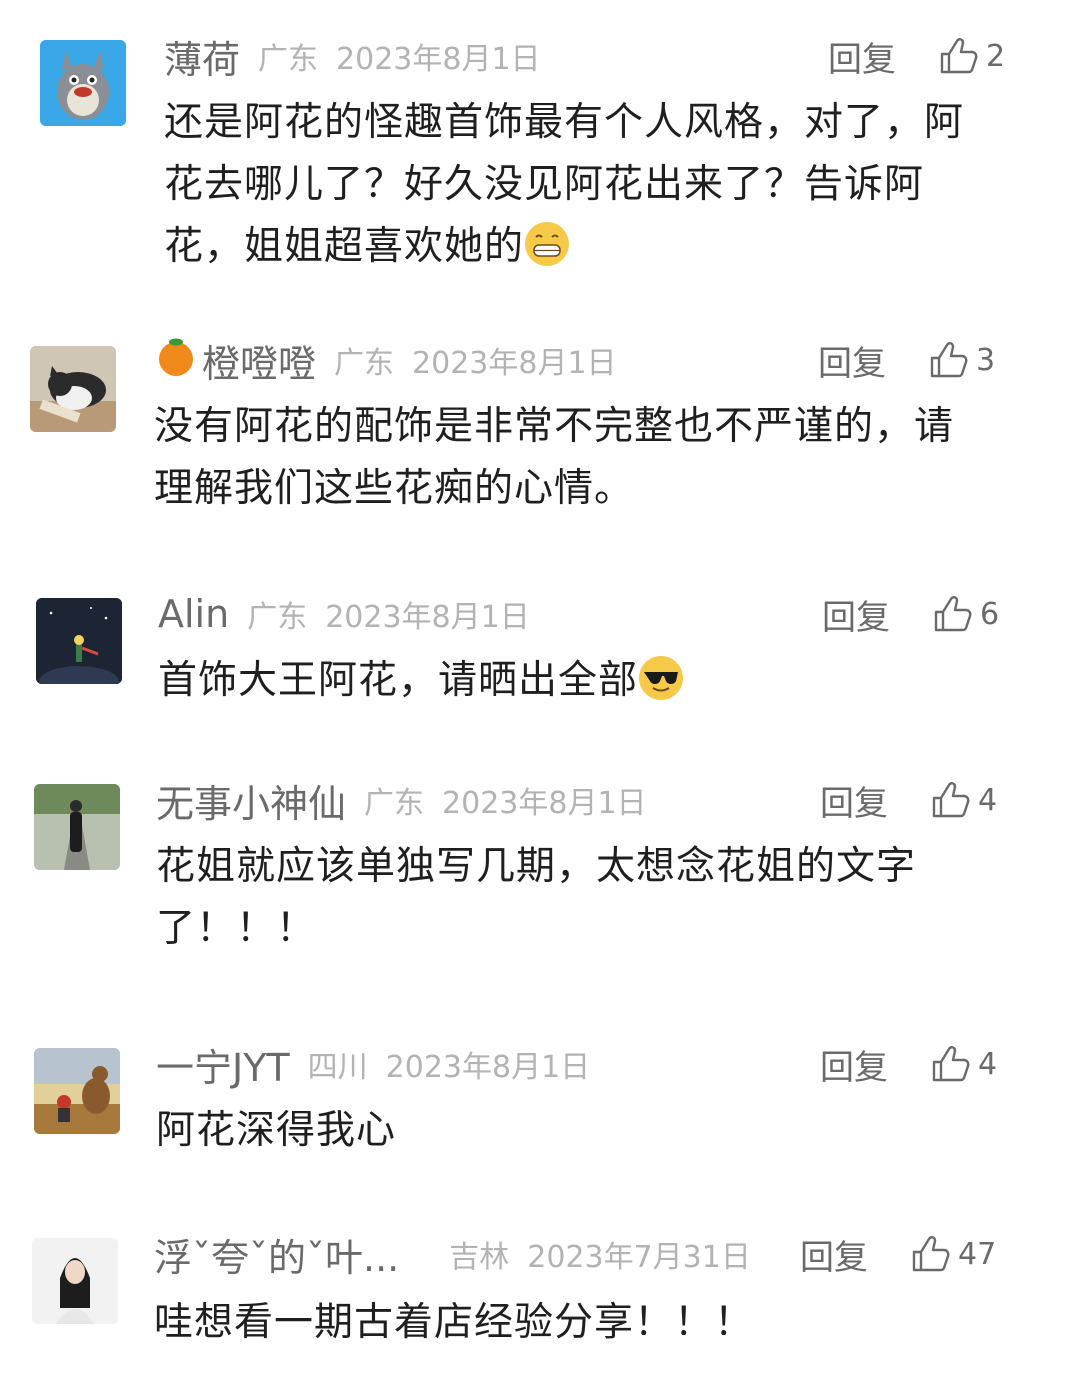  I want to click on comment-line: 首饰大王阿花，请晒出全部, so click(398, 680).